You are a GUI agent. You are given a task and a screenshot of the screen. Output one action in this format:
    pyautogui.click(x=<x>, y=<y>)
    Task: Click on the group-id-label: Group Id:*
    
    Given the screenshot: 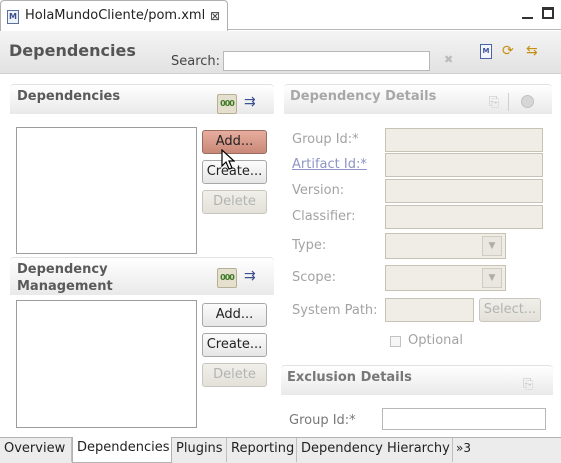 What is the action you would take?
    pyautogui.click(x=325, y=139)
    